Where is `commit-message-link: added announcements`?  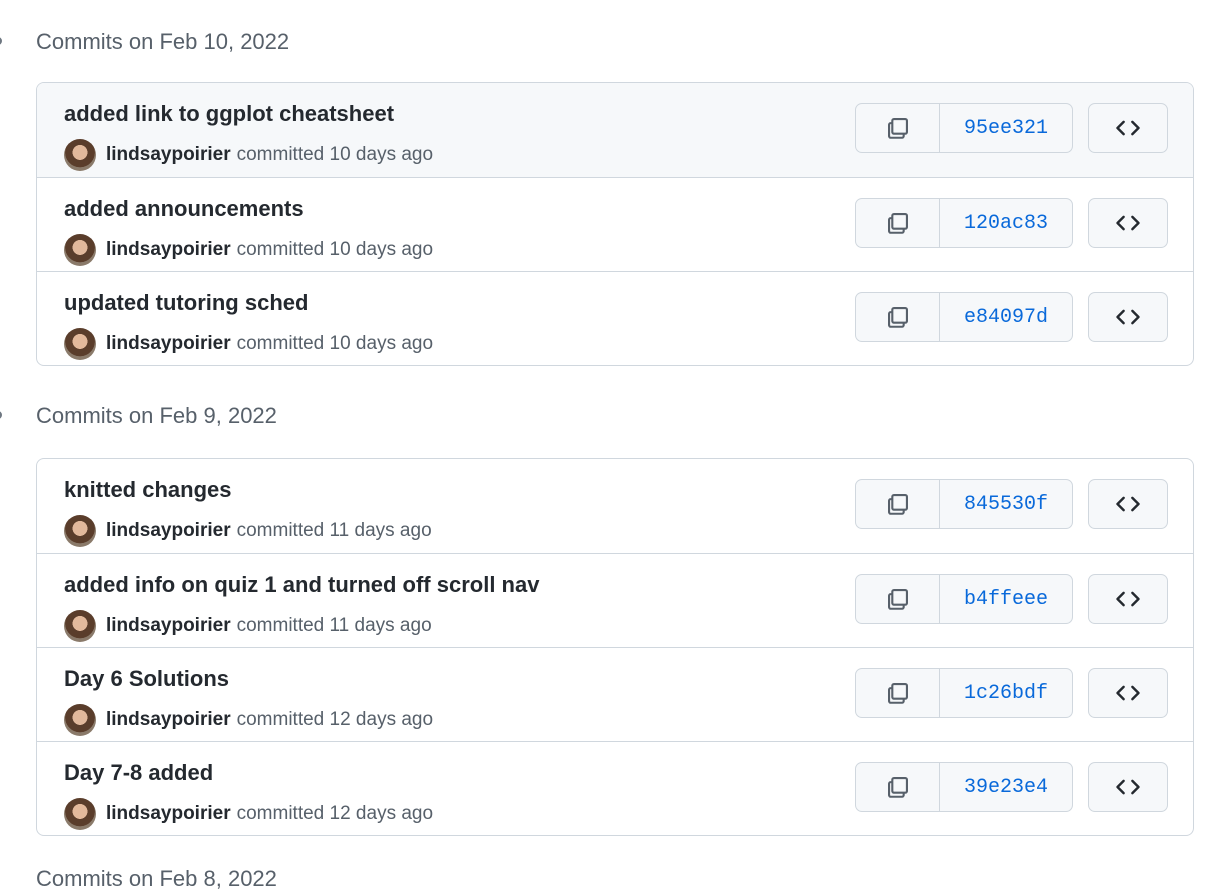 commit-message-link: added announcements is located at coordinates (184, 209).